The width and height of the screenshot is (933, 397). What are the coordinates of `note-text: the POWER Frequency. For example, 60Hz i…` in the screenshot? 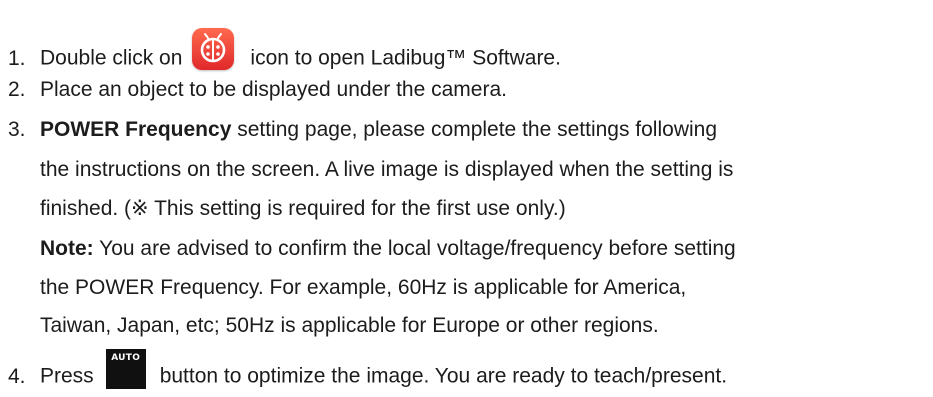 It's located at (363, 287).